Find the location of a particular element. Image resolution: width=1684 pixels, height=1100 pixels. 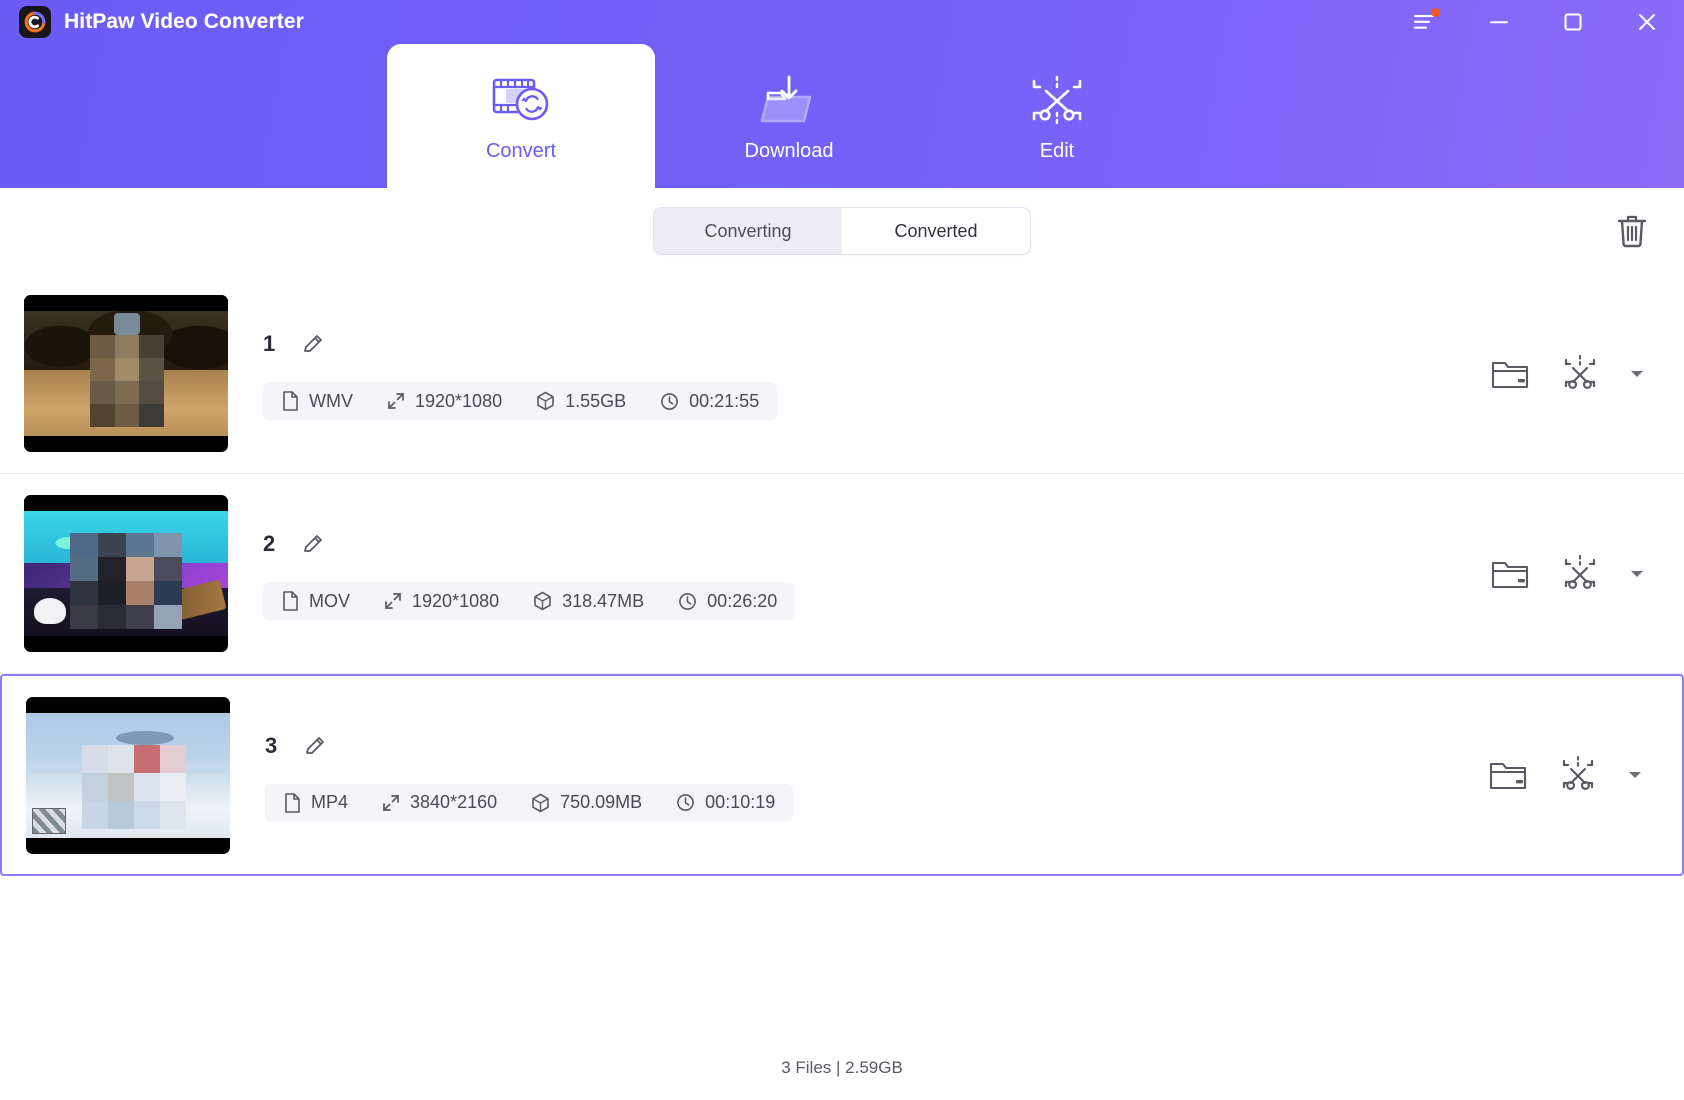

minimize-icon is located at coordinates (1499, 22).